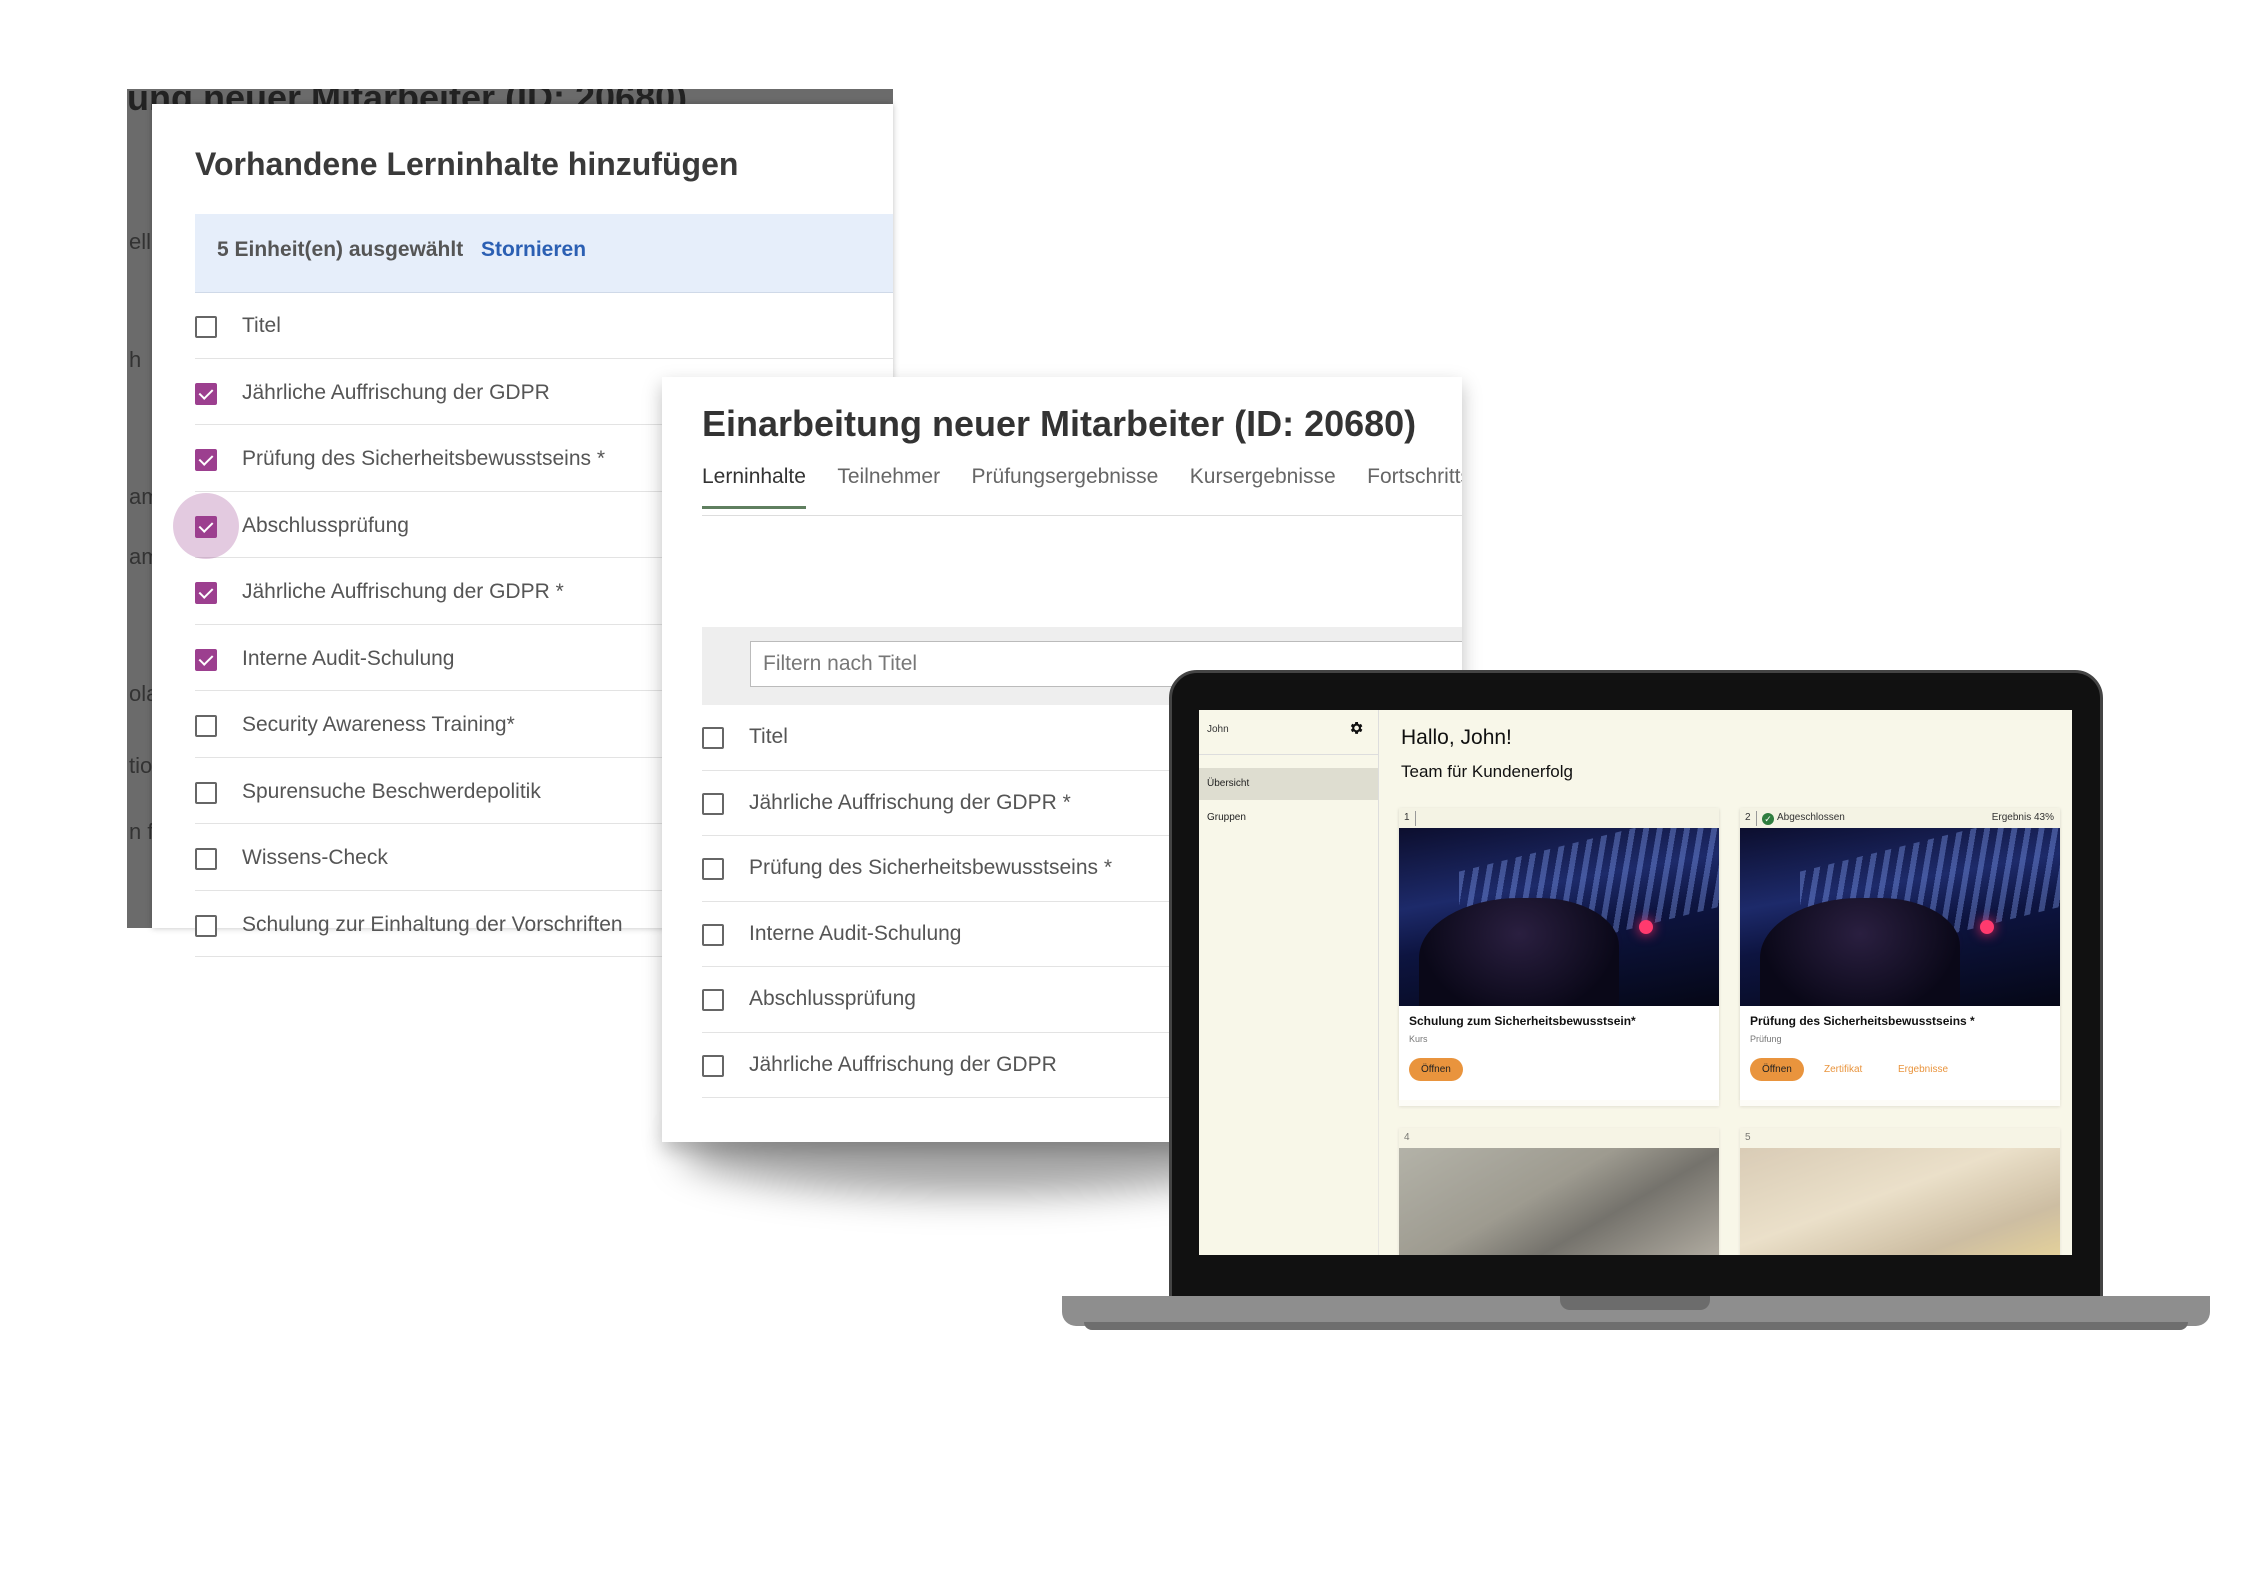 The height and width of the screenshot is (1587, 2245). What do you see at coordinates (1356, 728) in the screenshot?
I see `gear-icon` at bounding box center [1356, 728].